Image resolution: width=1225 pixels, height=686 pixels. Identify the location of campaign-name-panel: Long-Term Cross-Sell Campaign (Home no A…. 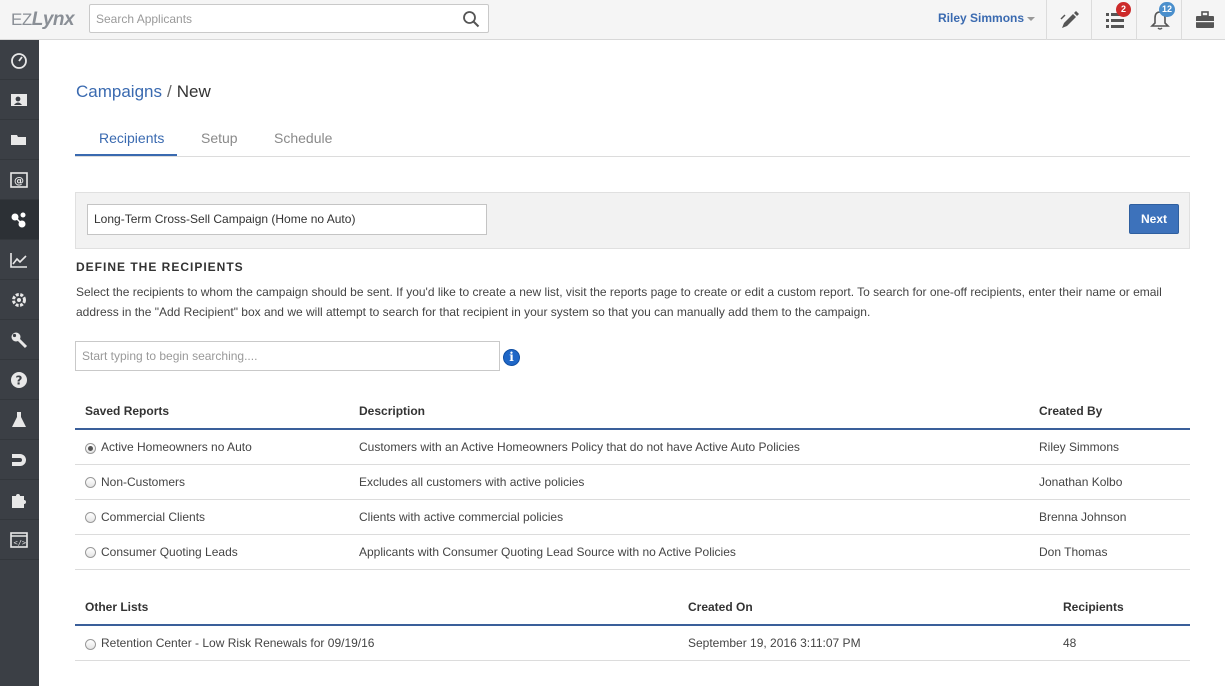
(632, 220).